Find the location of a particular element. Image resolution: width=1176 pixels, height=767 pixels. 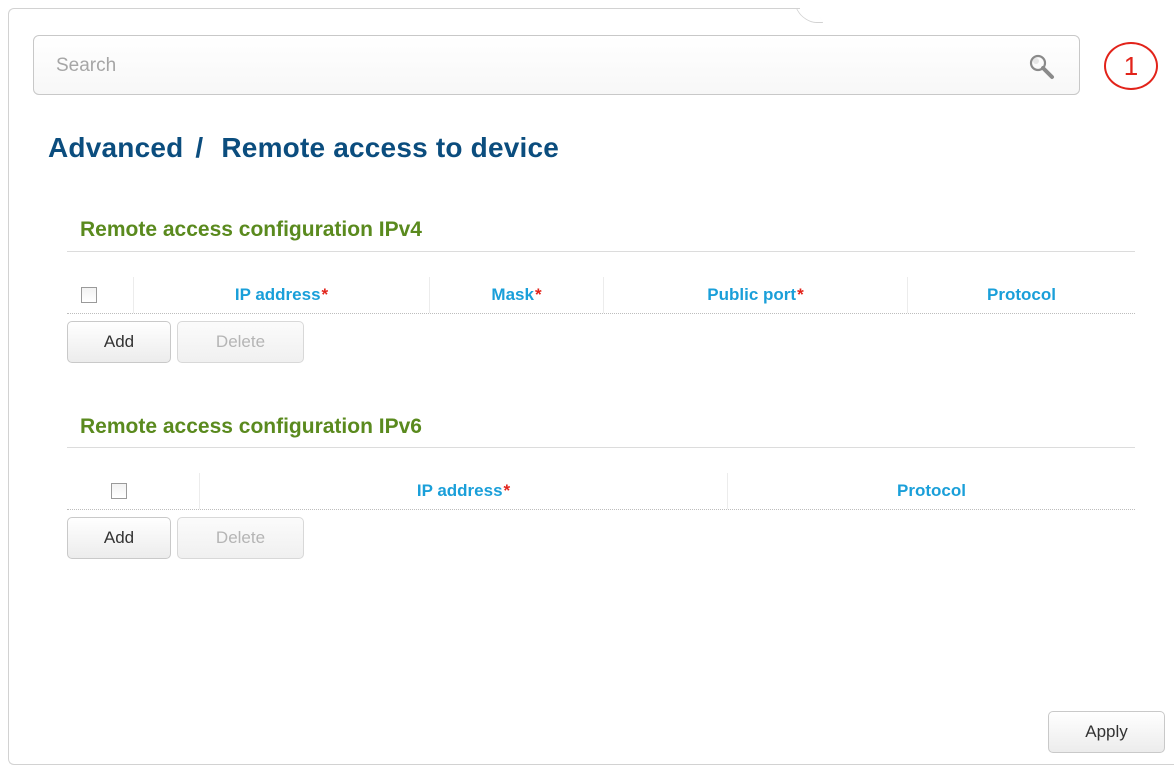

ipv4-col-mask: Mask* is located at coordinates (516, 295).